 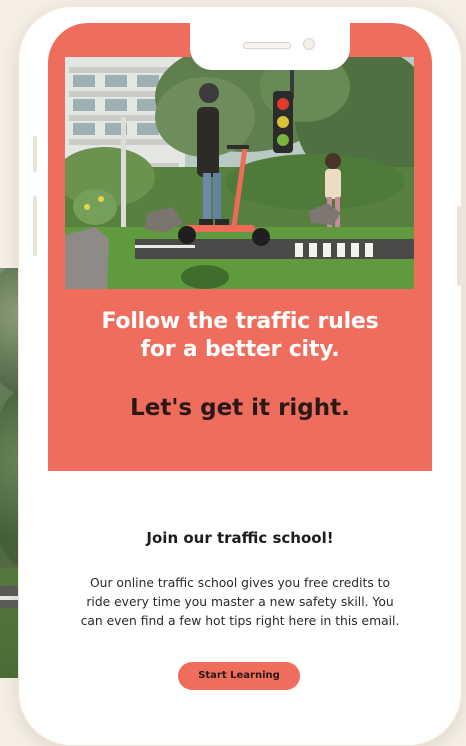 What do you see at coordinates (309, 44) in the screenshot?
I see `camera-icon` at bounding box center [309, 44].